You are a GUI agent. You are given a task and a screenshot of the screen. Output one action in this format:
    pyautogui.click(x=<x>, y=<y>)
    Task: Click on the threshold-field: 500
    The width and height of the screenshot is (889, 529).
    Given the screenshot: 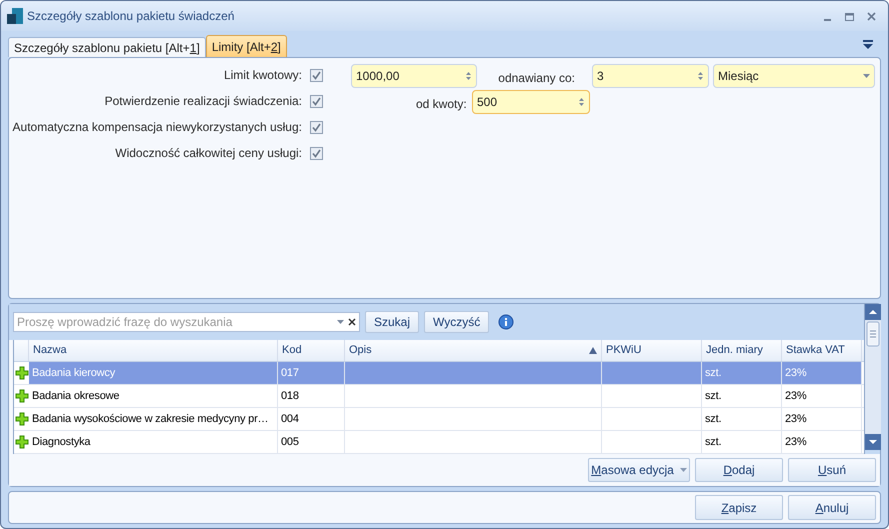 What is the action you would take?
    pyautogui.click(x=531, y=102)
    